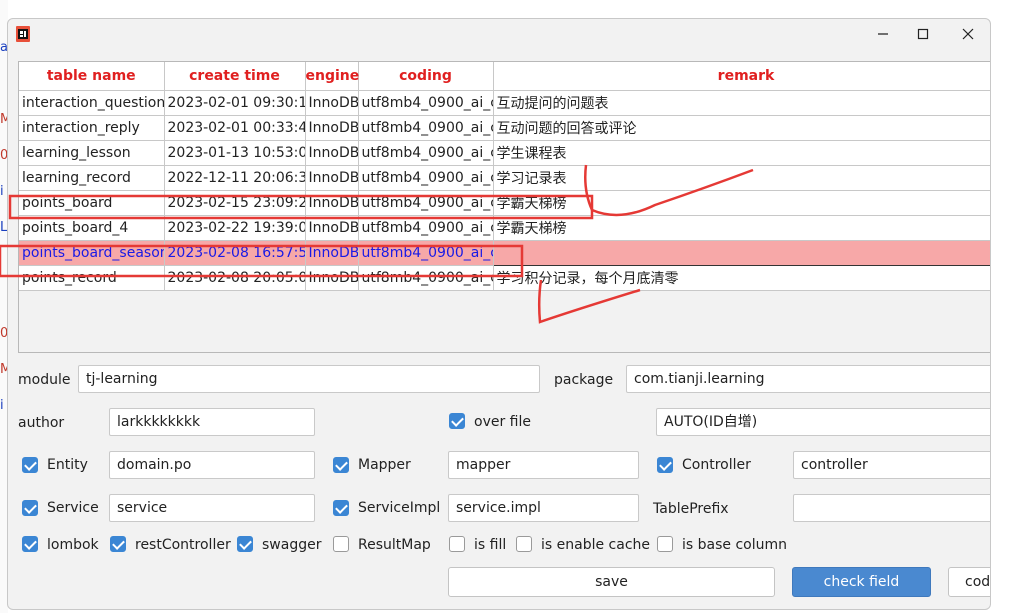 The image size is (1030, 613). Describe the element at coordinates (426, 76) in the screenshot. I see `column-header-coding: coding` at that location.